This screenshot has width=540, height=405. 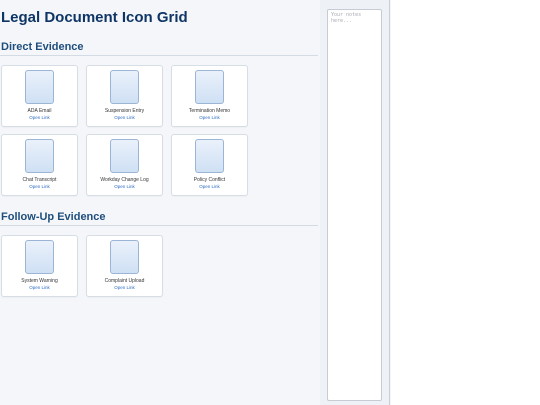 I want to click on evidence-card-system-warning: System Warning Open Link, so click(x=39, y=266).